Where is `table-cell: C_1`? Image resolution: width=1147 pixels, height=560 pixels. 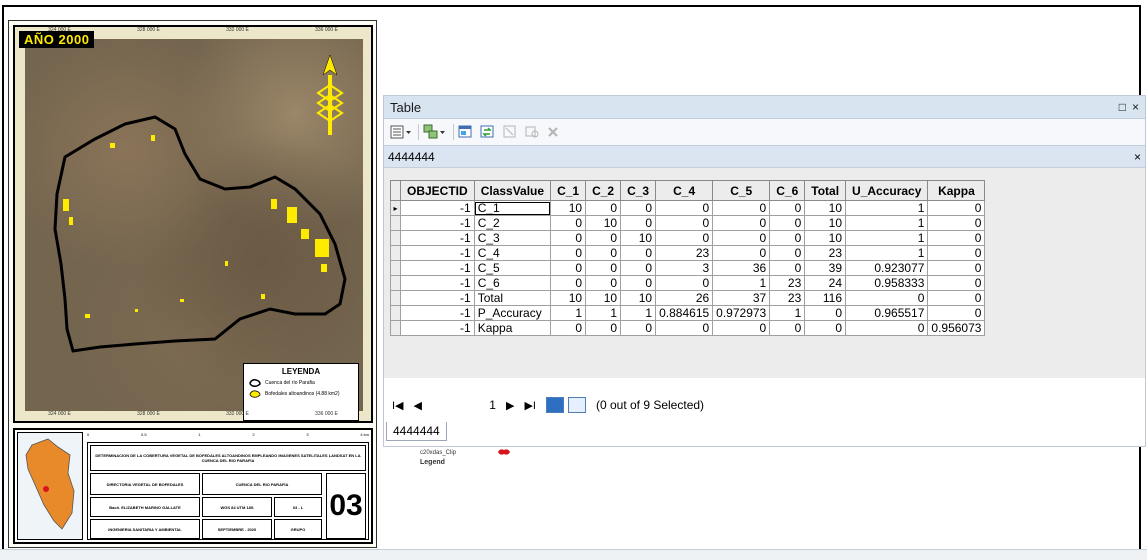 table-cell: C_1 is located at coordinates (512, 208).